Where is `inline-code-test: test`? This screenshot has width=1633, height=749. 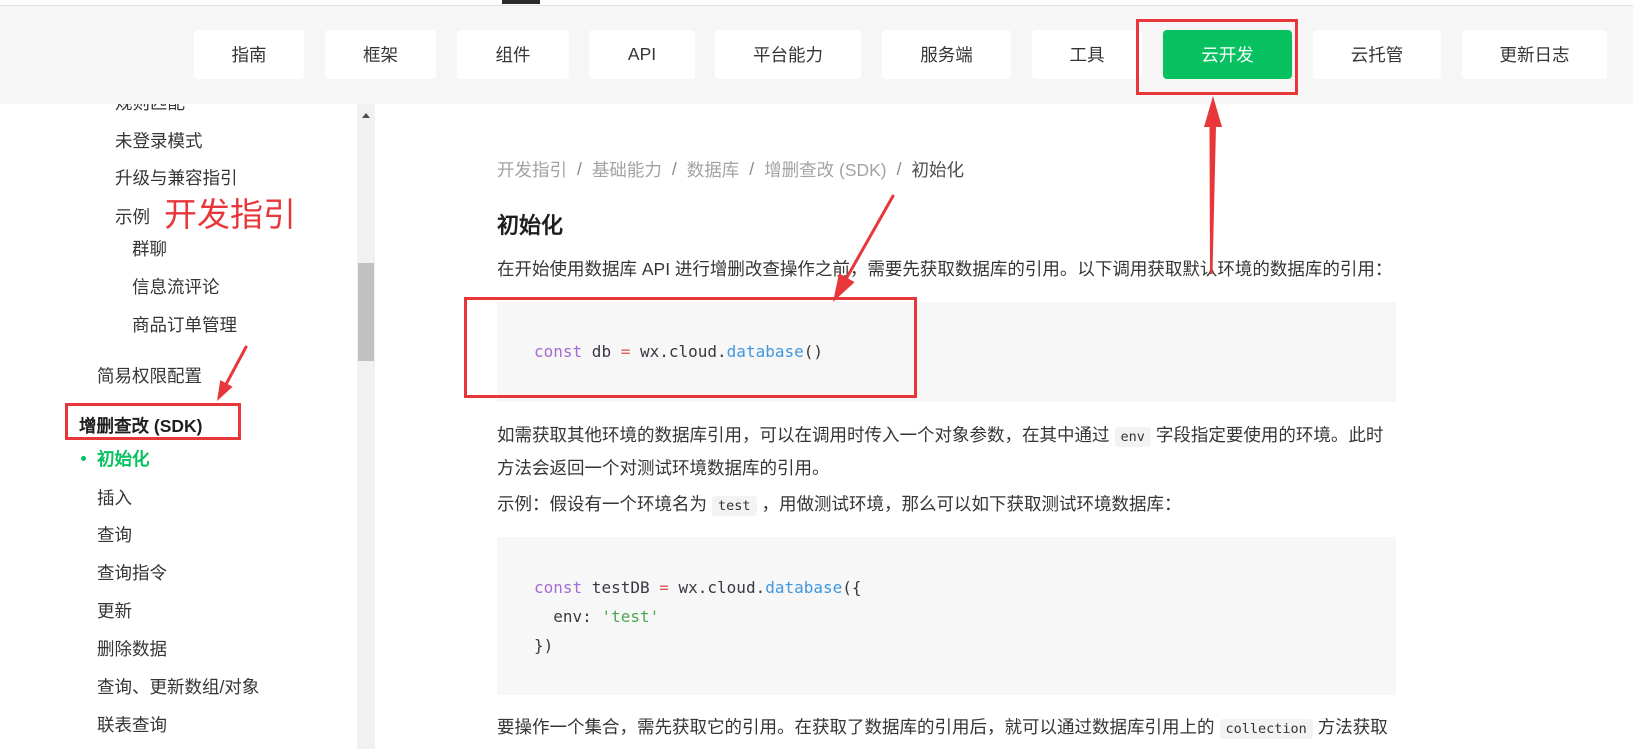
inline-code-test: test is located at coordinates (734, 506).